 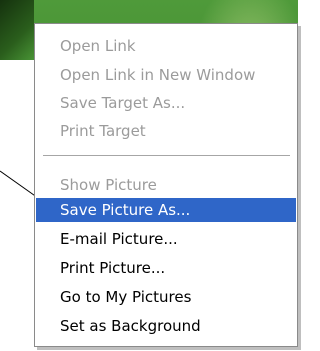 I want to click on background-photo-shadow, so click(x=17, y=30).